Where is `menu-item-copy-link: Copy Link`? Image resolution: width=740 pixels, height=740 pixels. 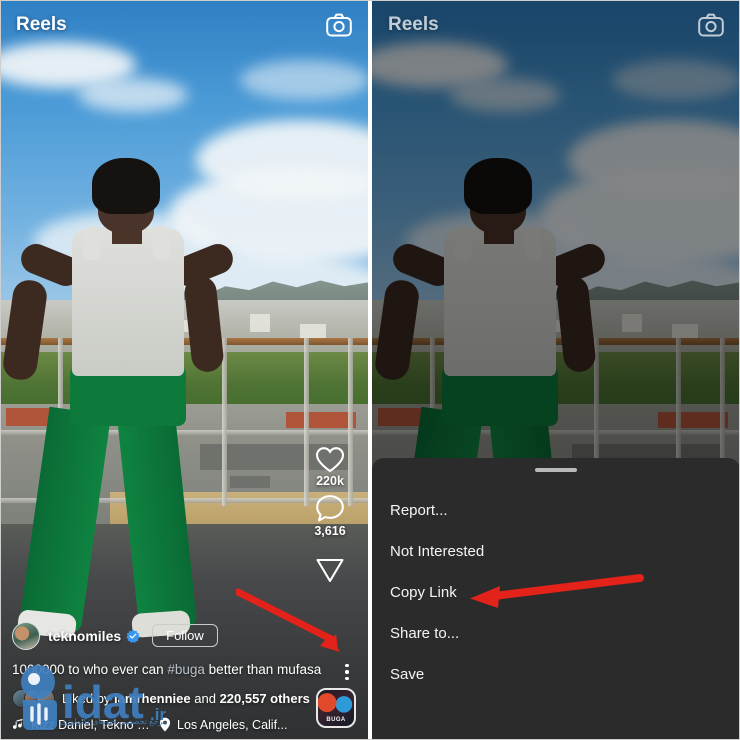
menu-item-copy-link: Copy Link is located at coordinates (556, 592).